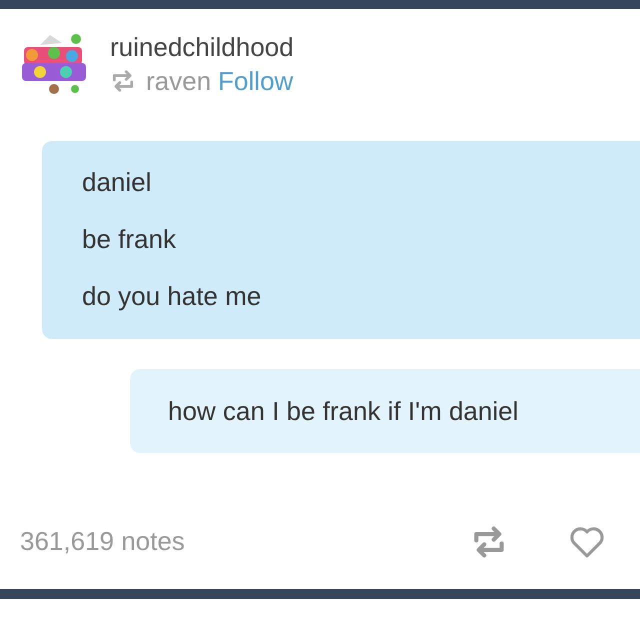 Image resolution: width=640 pixels, height=635 pixels. What do you see at coordinates (344, 411) in the screenshot?
I see `message-text: how can I be frank if I'm daniel` at bounding box center [344, 411].